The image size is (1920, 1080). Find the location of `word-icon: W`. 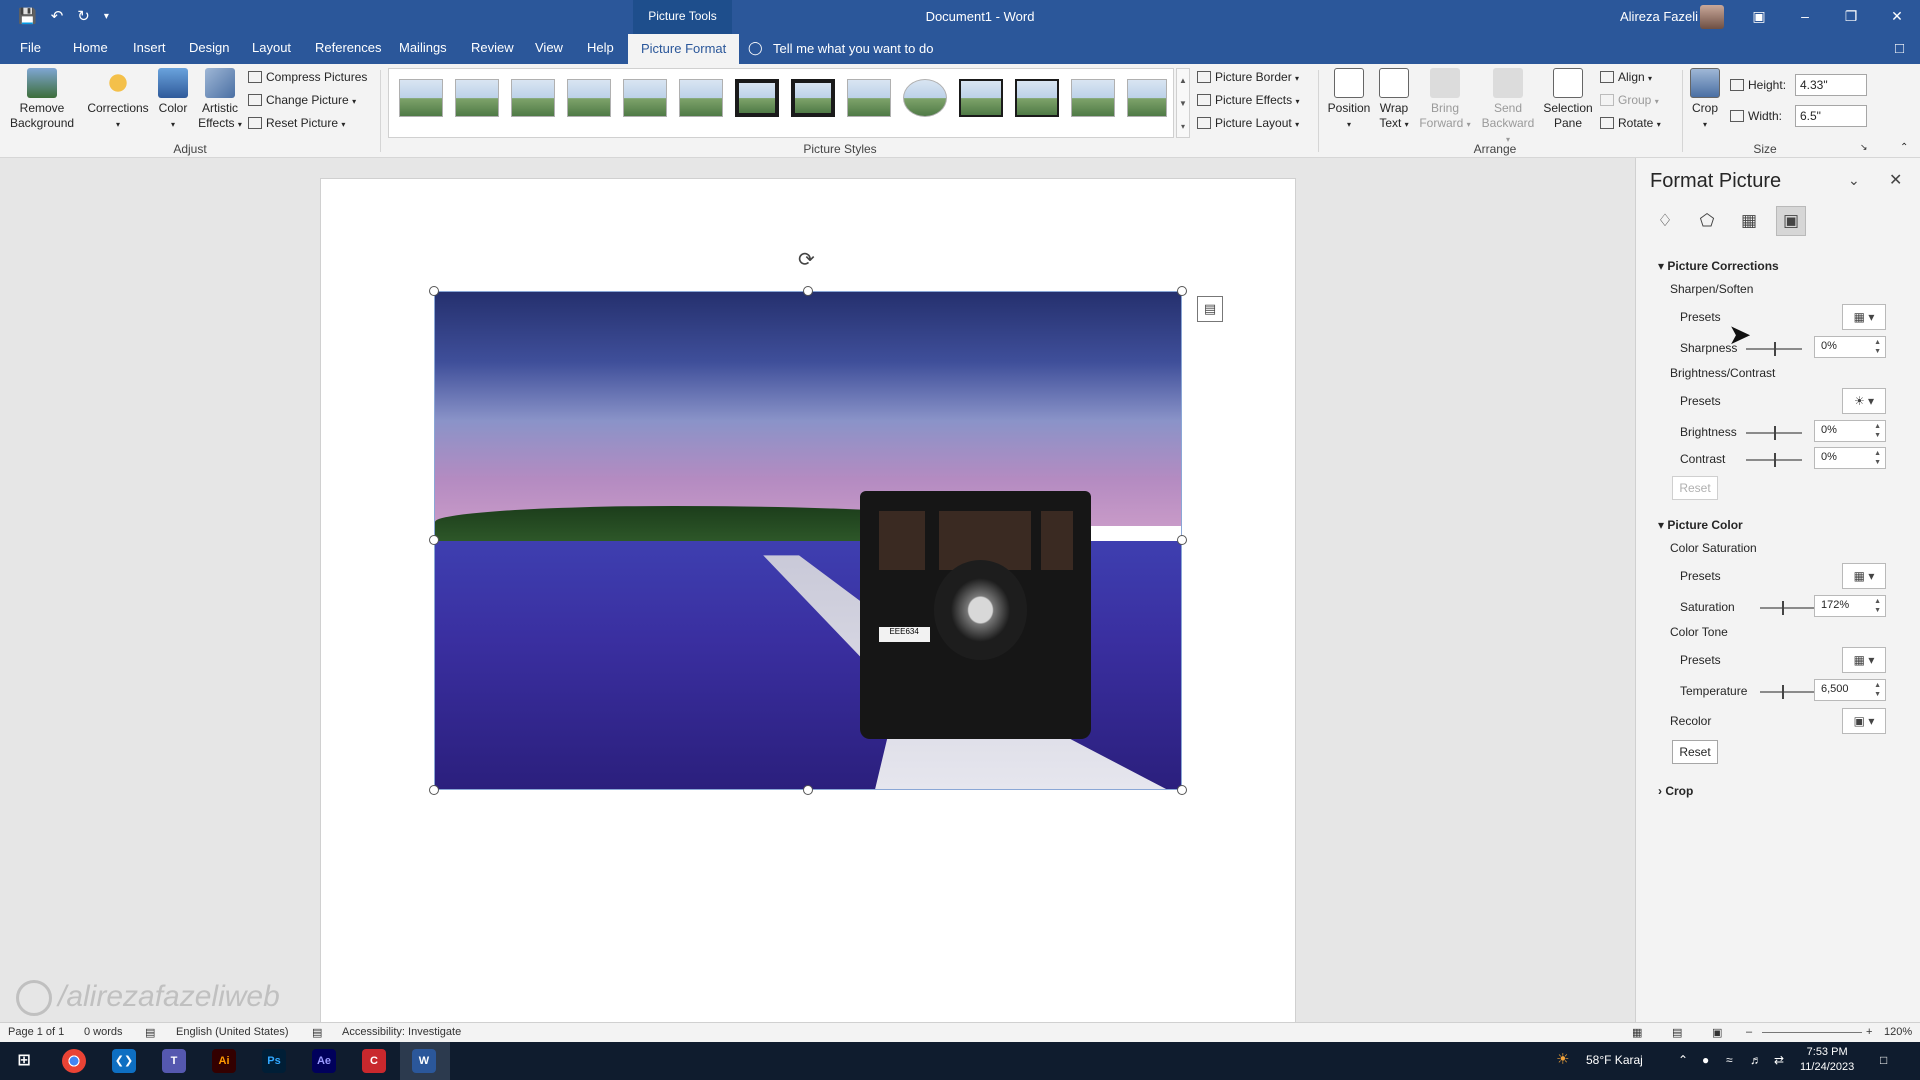

word-icon: W is located at coordinates (424, 1061).